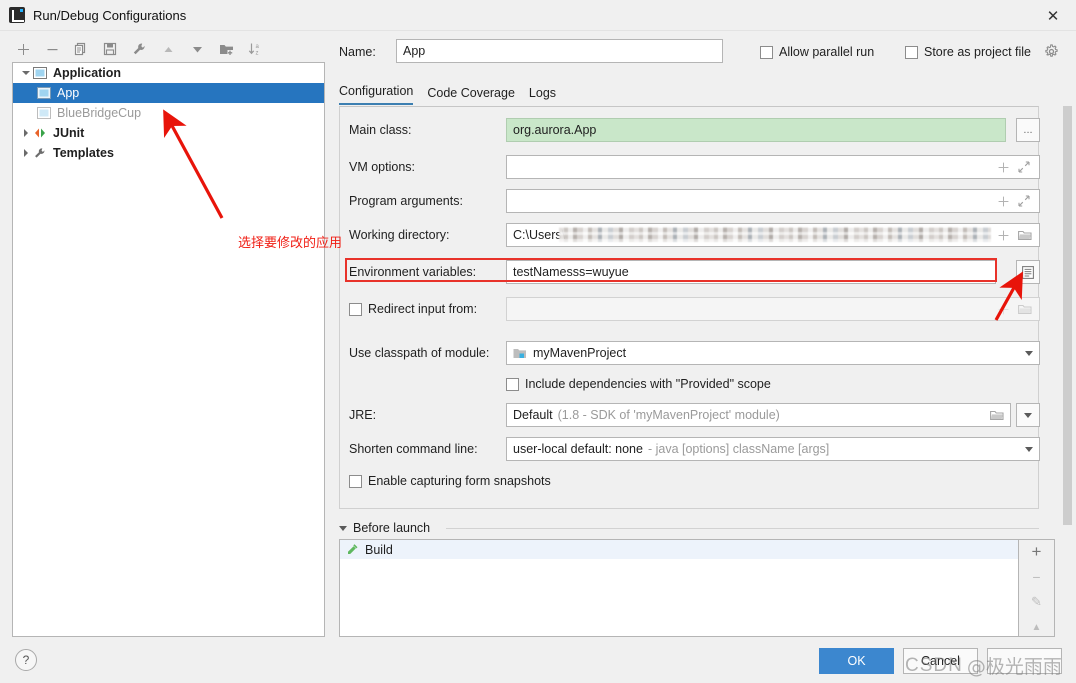 The height and width of the screenshot is (683, 1076). I want to click on jre-dropdown-arrow, so click(1028, 415).